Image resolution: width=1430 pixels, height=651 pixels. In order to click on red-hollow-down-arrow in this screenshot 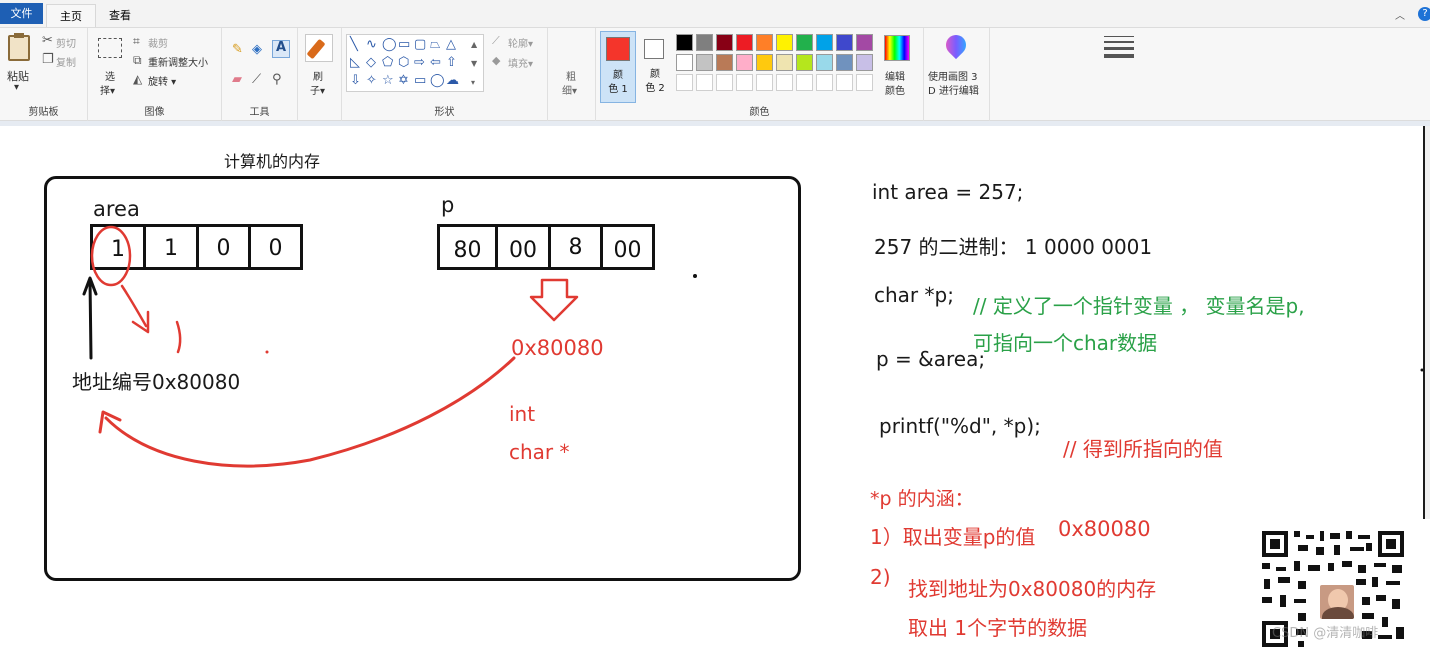, I will do `click(554, 300)`.